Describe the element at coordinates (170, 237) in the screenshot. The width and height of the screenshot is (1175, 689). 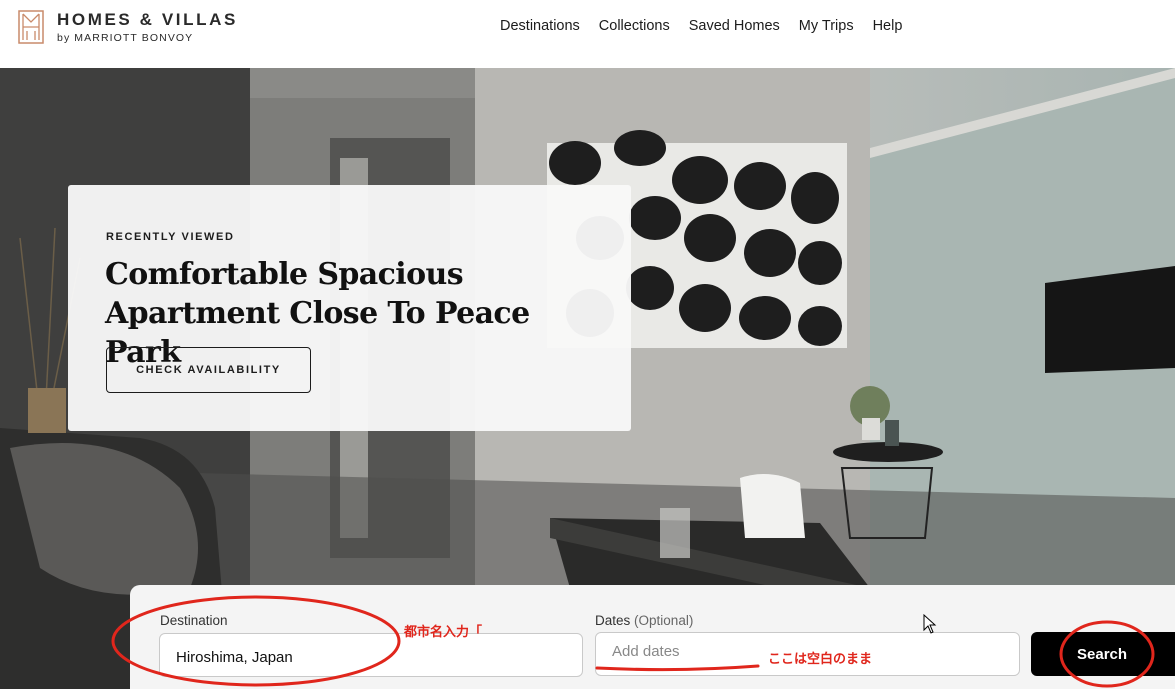
I see `recently-viewed-eyebrow: RECENTLY VIEWED` at that location.